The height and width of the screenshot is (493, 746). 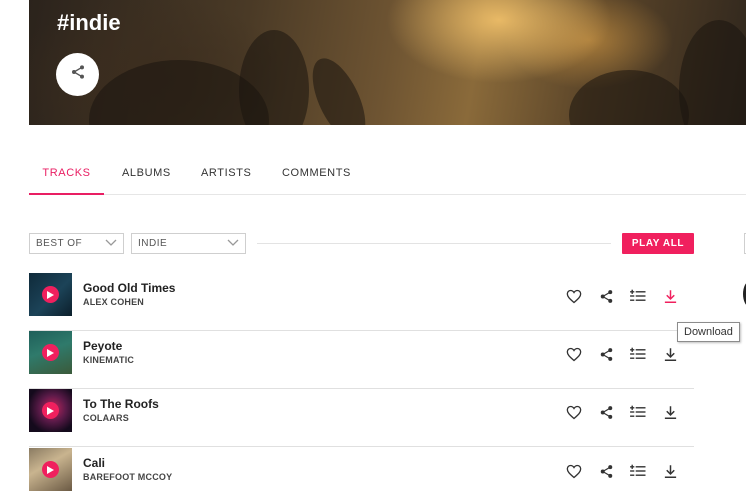 What do you see at coordinates (153, 243) in the screenshot?
I see `tag-select-value: INDIE` at bounding box center [153, 243].